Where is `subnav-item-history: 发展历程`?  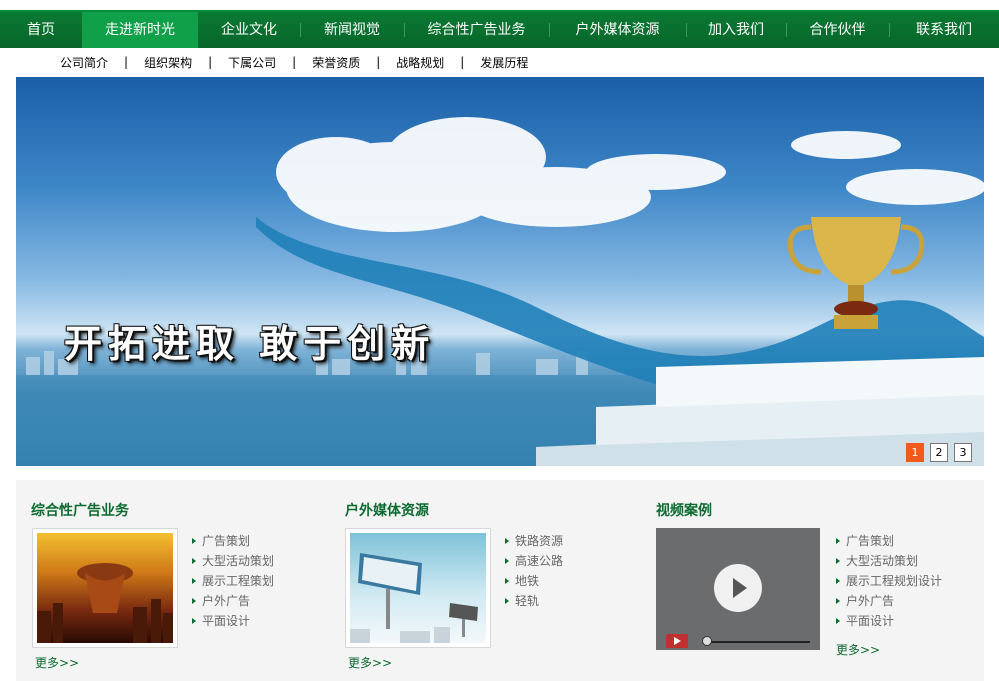 subnav-item-history: 发展历程 is located at coordinates (504, 62).